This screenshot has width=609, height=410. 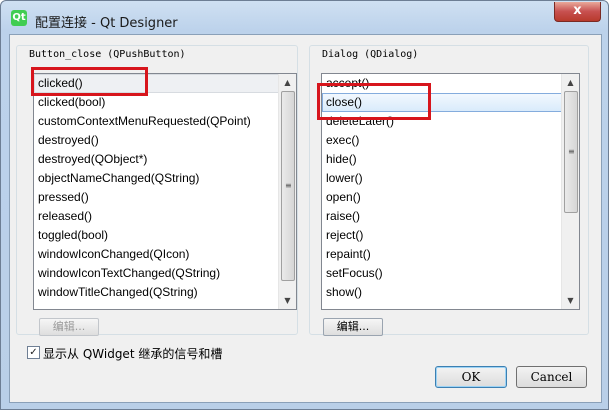 What do you see at coordinates (33, 352) in the screenshot?
I see `show-inherited-checkbox: ✓` at bounding box center [33, 352].